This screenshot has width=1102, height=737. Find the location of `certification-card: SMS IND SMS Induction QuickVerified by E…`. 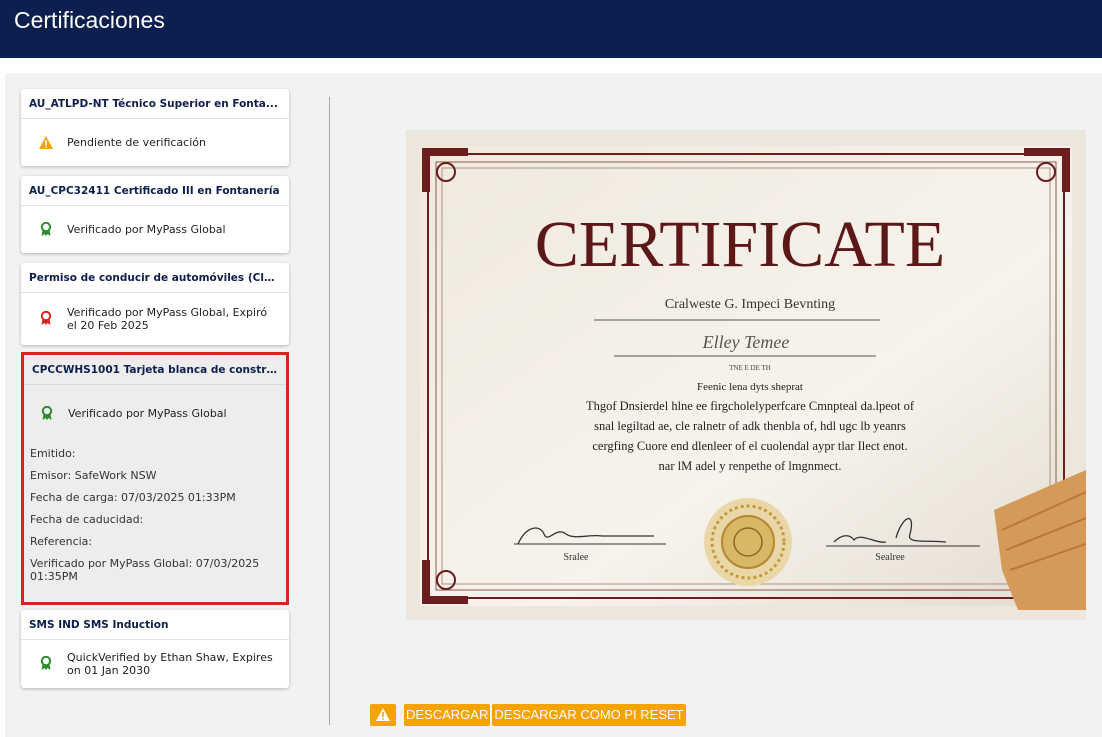

certification-card: SMS IND SMS Induction QuickVerified by E… is located at coordinates (155, 649).